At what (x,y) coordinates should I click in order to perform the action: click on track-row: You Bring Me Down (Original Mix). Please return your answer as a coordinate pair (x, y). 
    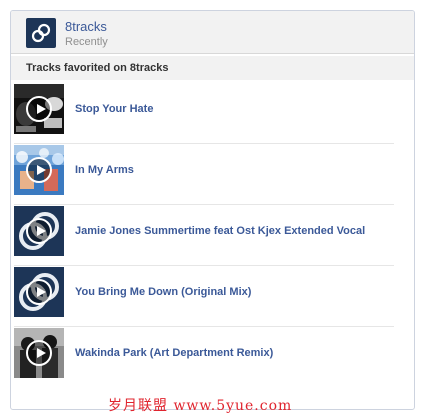
    Looking at the image, I should click on (204, 296).